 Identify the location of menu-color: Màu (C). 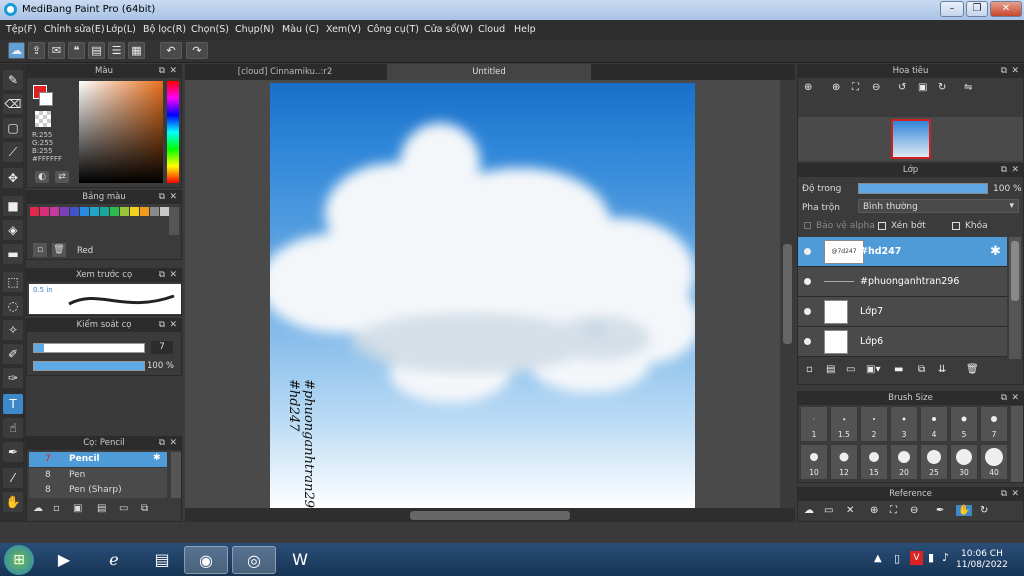
(300, 29).